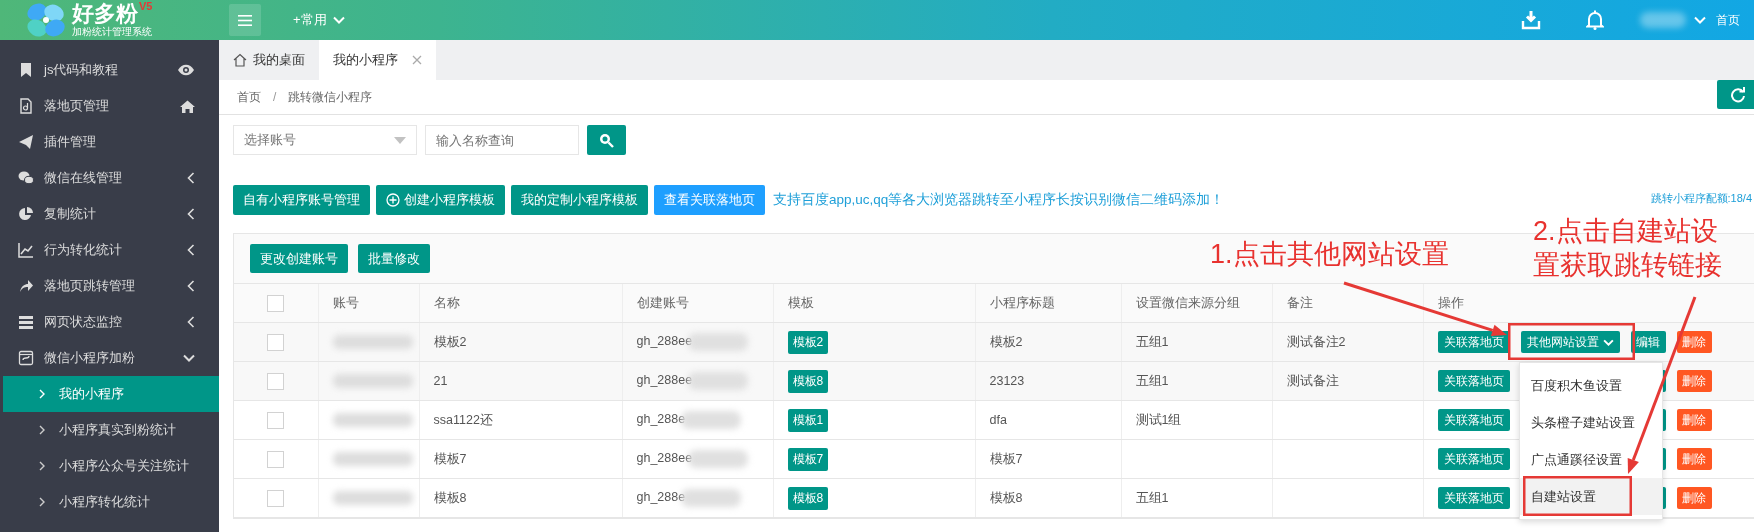 Image resolution: width=1754 pixels, height=532 pixels. What do you see at coordinates (1048, 459) in the screenshot?
I see `table-cell: 模板7` at bounding box center [1048, 459].